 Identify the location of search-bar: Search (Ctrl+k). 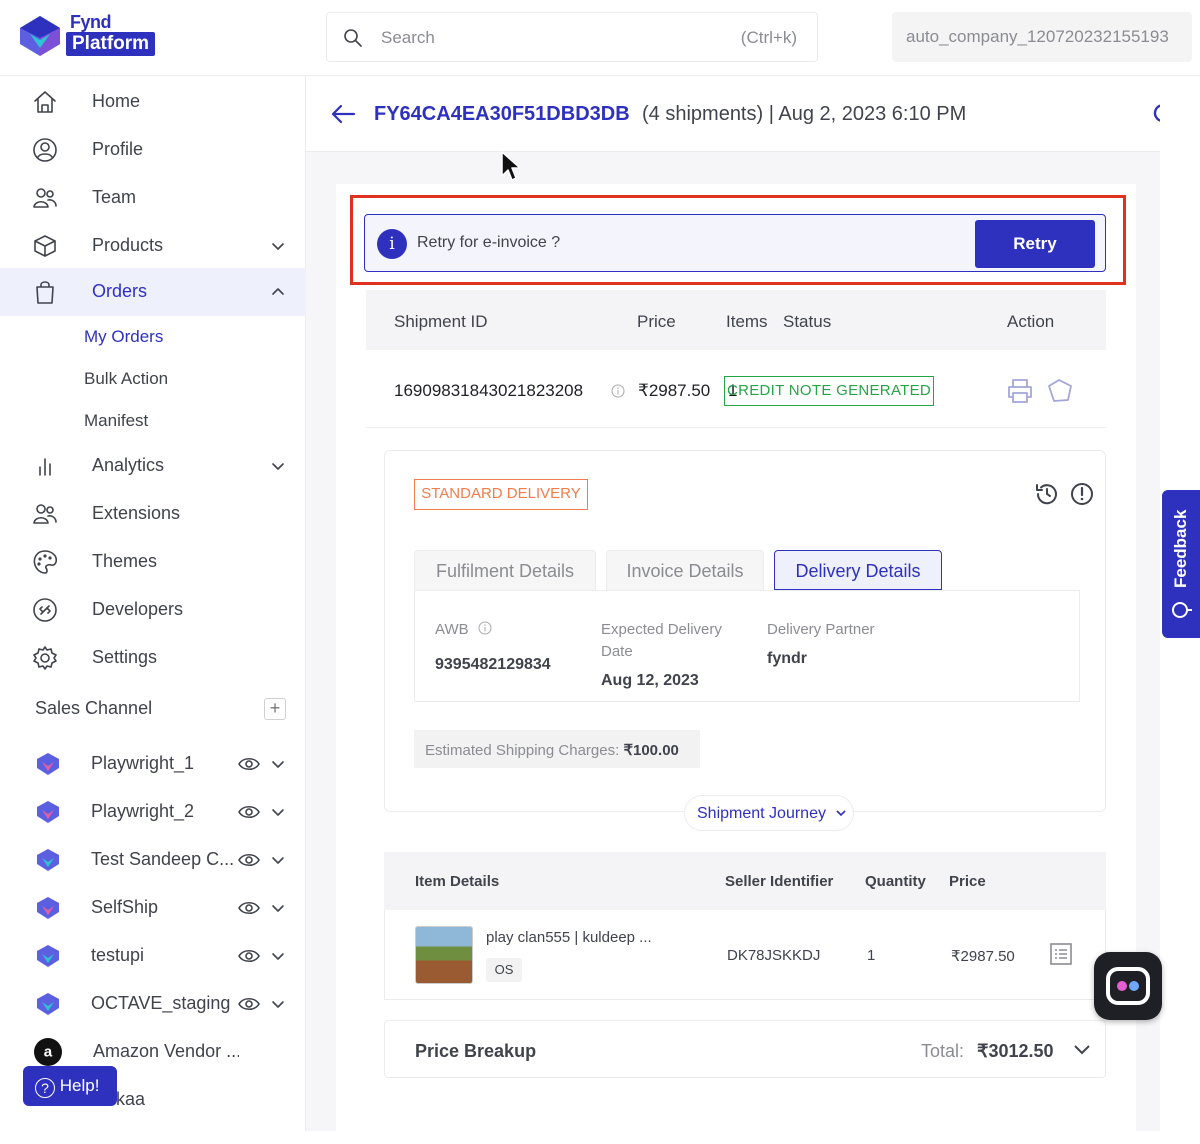
(572, 37).